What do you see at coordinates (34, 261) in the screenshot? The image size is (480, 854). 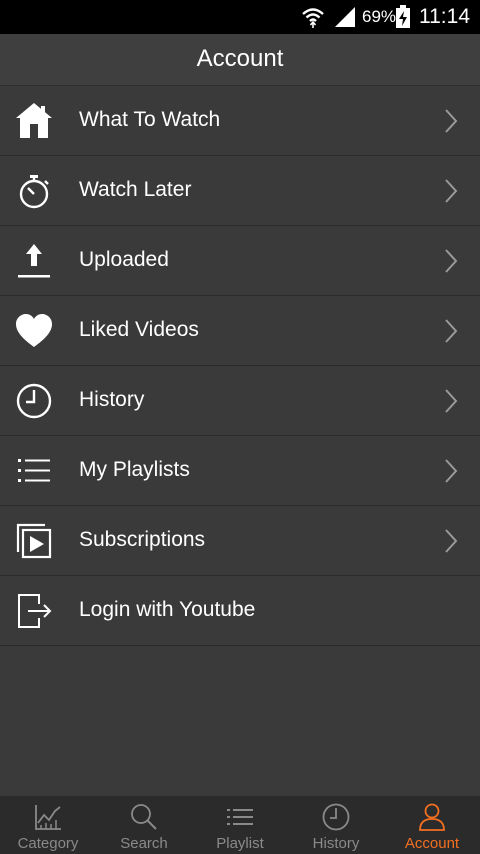 I see `upload-icon` at bounding box center [34, 261].